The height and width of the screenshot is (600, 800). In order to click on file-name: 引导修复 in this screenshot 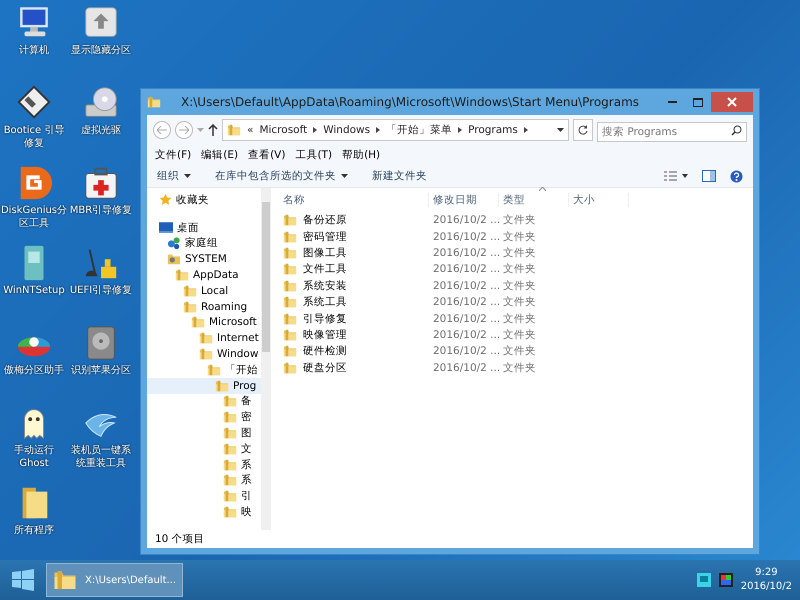, I will do `click(325, 319)`.